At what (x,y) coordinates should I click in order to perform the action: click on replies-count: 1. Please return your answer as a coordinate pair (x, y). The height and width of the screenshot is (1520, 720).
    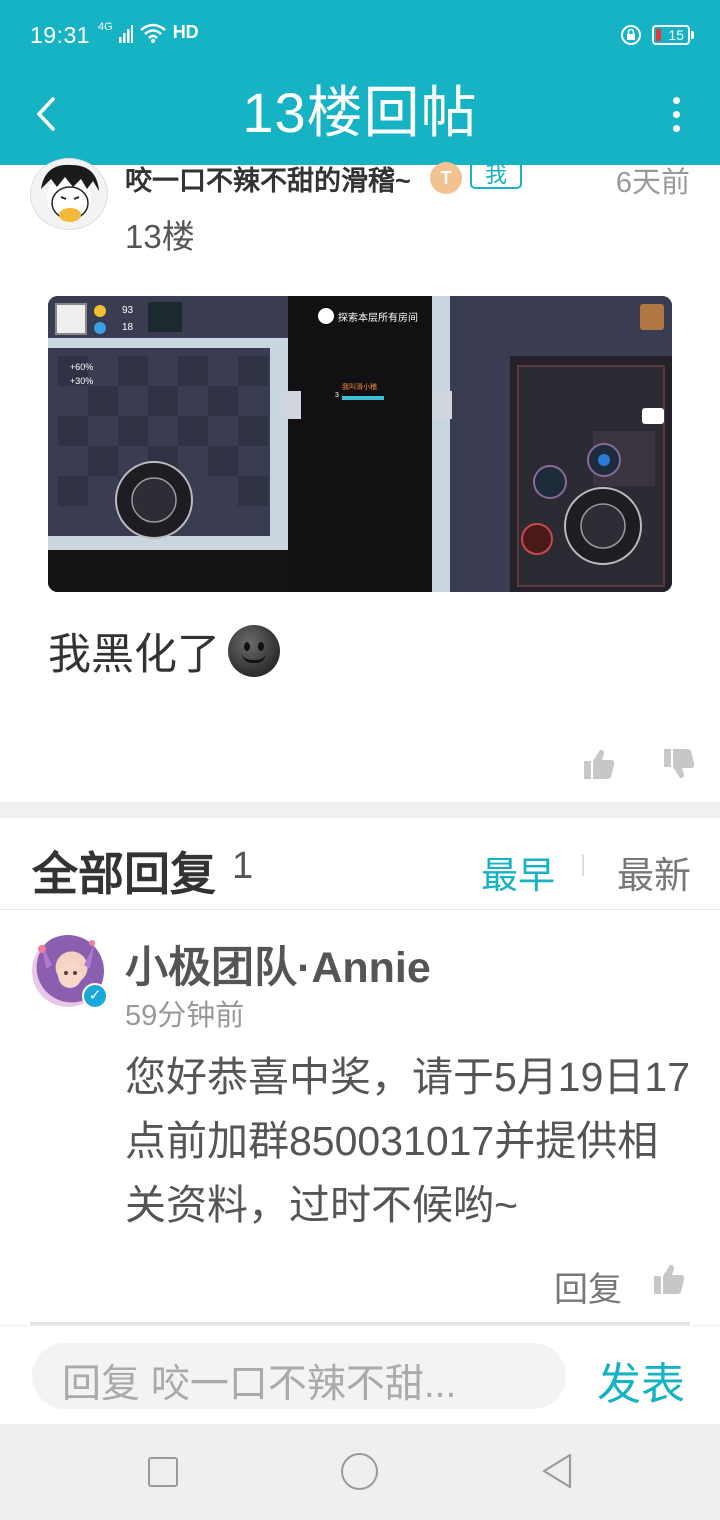
    Looking at the image, I should click on (243, 866).